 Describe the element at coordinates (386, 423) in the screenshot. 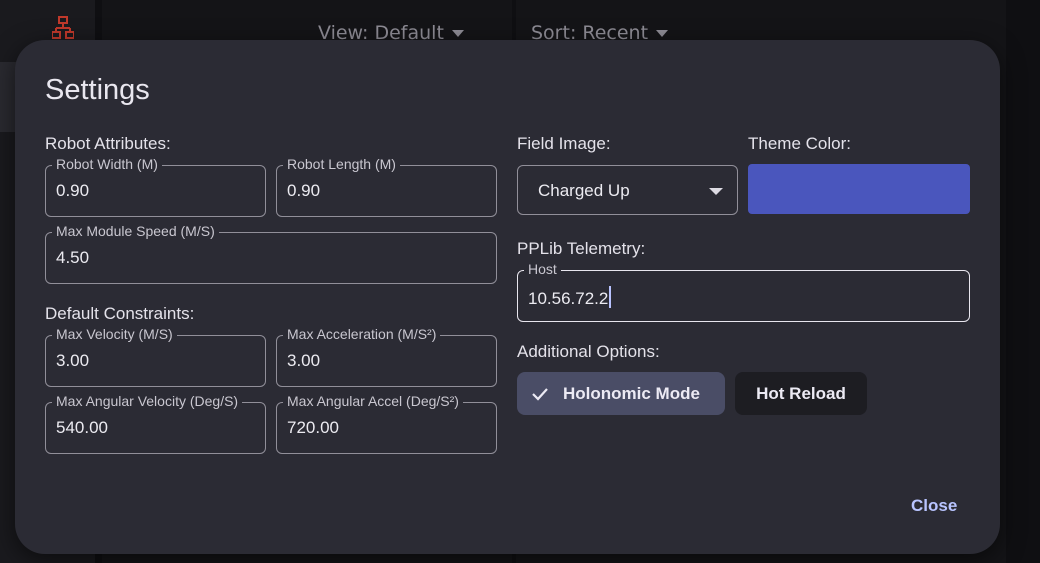

I see `max-angular-accel-field: Max Angular Accel (Deg/S²) 720.00` at that location.